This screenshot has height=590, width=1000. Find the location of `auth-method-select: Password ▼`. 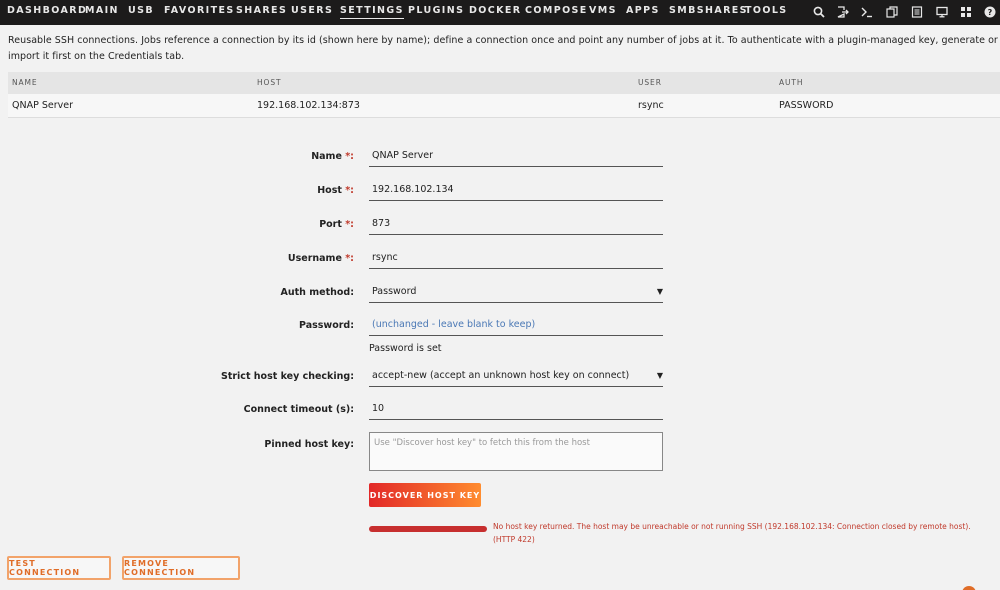

auth-method-select: Password ▼ is located at coordinates (516, 293).